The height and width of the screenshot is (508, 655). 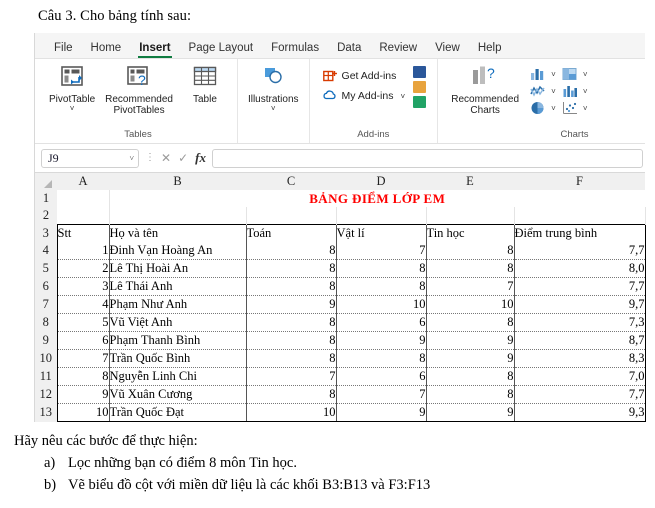 What do you see at coordinates (83, 412) in the screenshot?
I see `cell-a13: 10` at bounding box center [83, 412].